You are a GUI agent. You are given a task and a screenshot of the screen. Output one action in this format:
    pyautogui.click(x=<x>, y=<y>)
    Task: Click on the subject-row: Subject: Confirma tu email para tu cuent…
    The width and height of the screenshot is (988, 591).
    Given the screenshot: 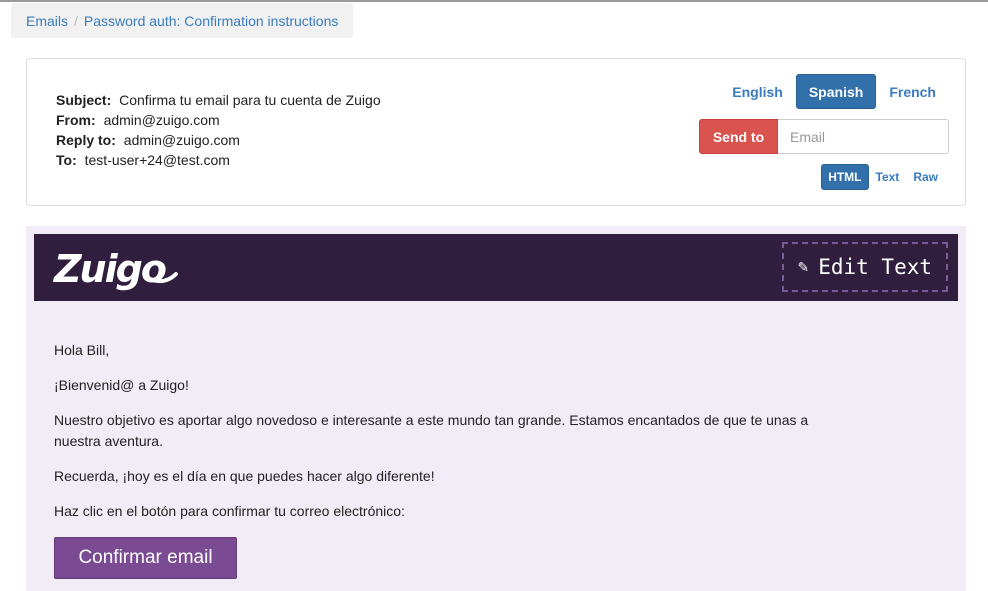 What is the action you would take?
    pyautogui.click(x=218, y=100)
    